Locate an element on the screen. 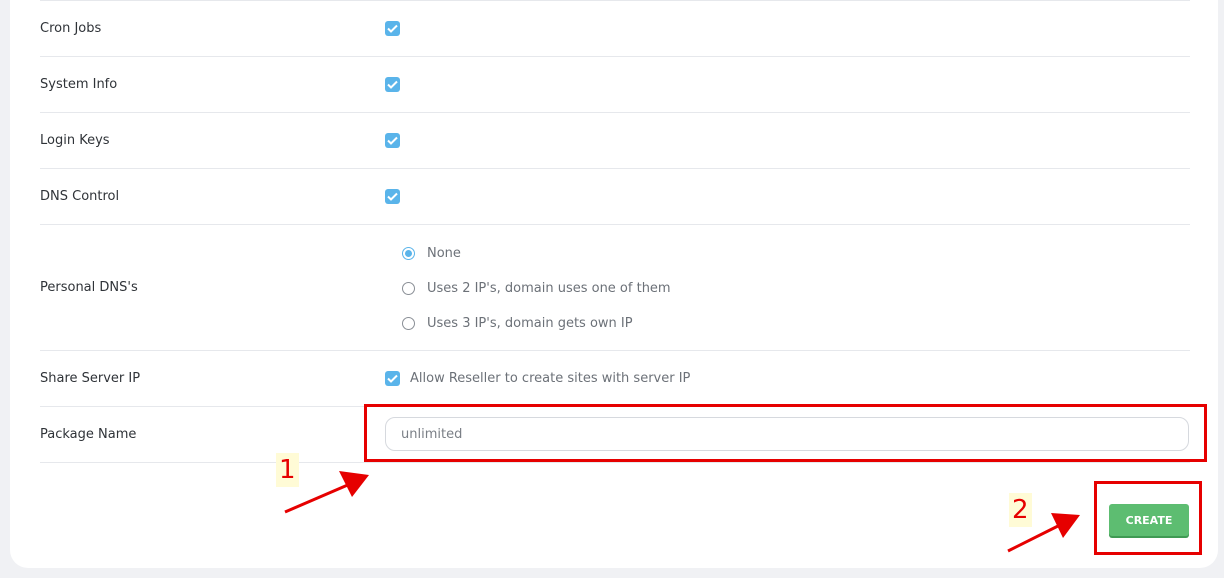 Image resolution: width=1224 pixels, height=578 pixels. annotation-arrows is located at coordinates (682, 512).